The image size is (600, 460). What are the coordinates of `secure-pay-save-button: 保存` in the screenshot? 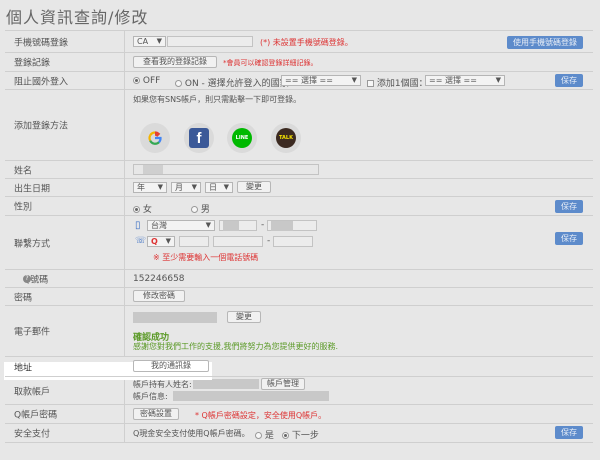 It's located at (569, 432).